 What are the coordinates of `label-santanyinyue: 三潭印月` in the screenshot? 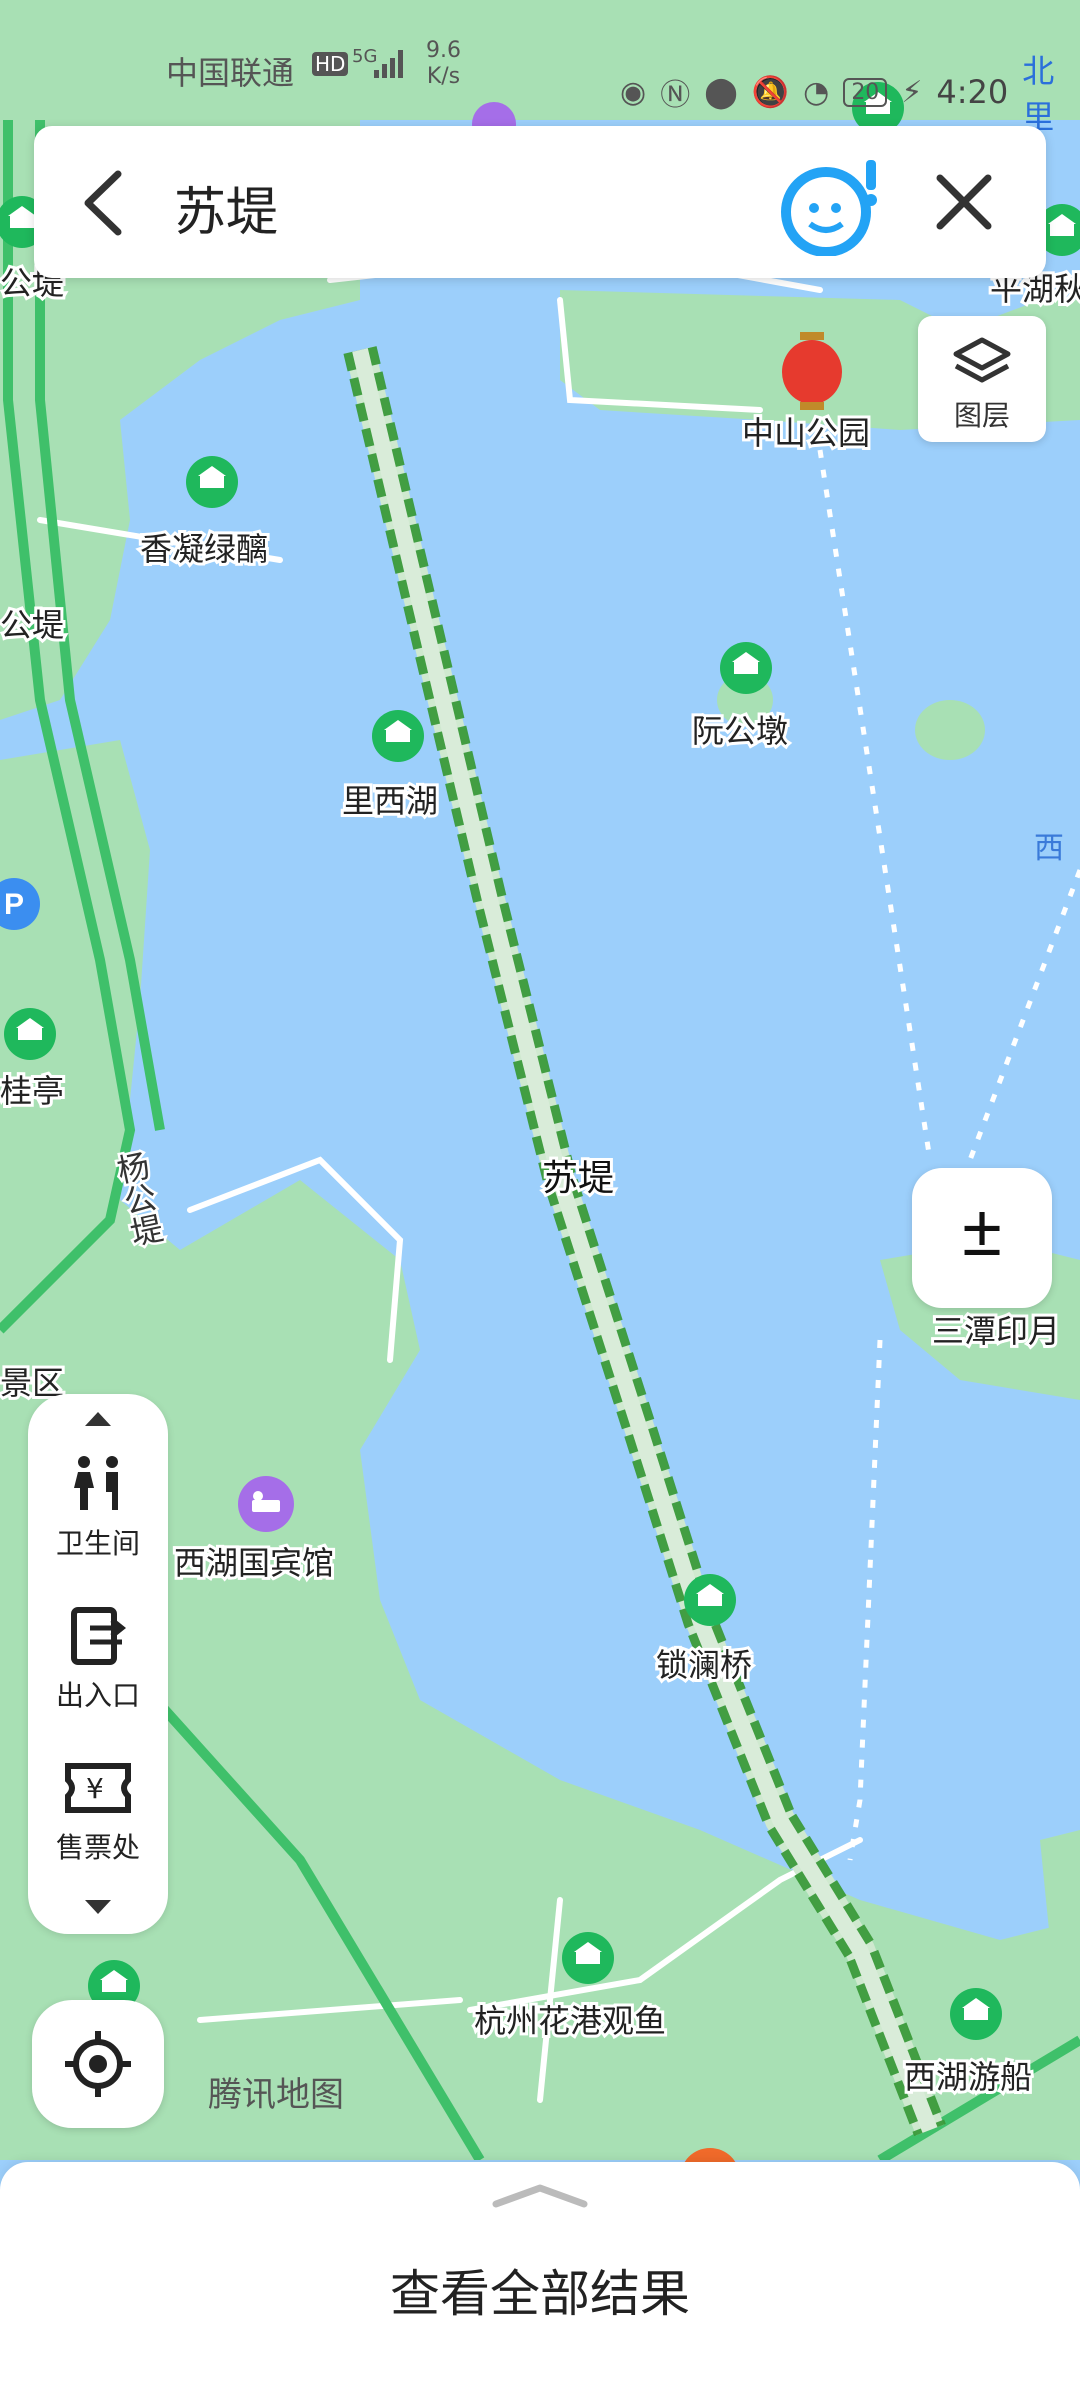 It's located at (996, 1331).